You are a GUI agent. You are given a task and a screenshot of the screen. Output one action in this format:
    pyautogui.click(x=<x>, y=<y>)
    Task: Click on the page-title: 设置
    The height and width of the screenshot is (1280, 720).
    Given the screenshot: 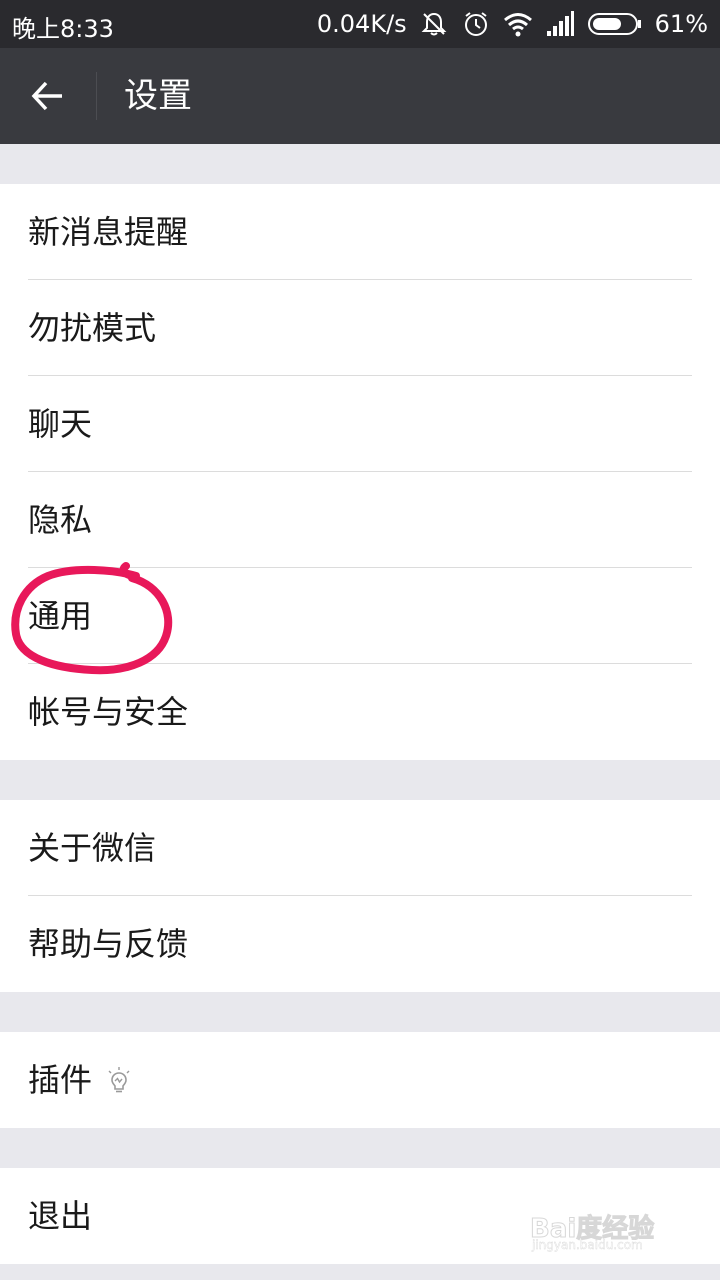 What is the action you would take?
    pyautogui.click(x=158, y=96)
    